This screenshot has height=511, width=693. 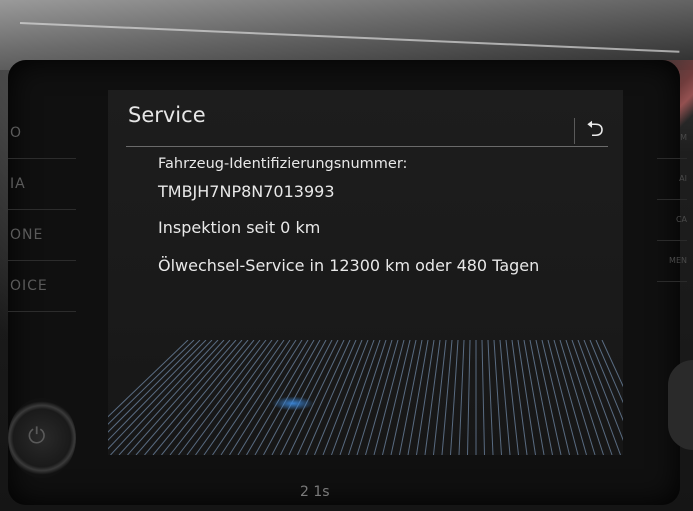 I want to click on inspection-status: Inspektion seit 0 km, so click(x=239, y=227).